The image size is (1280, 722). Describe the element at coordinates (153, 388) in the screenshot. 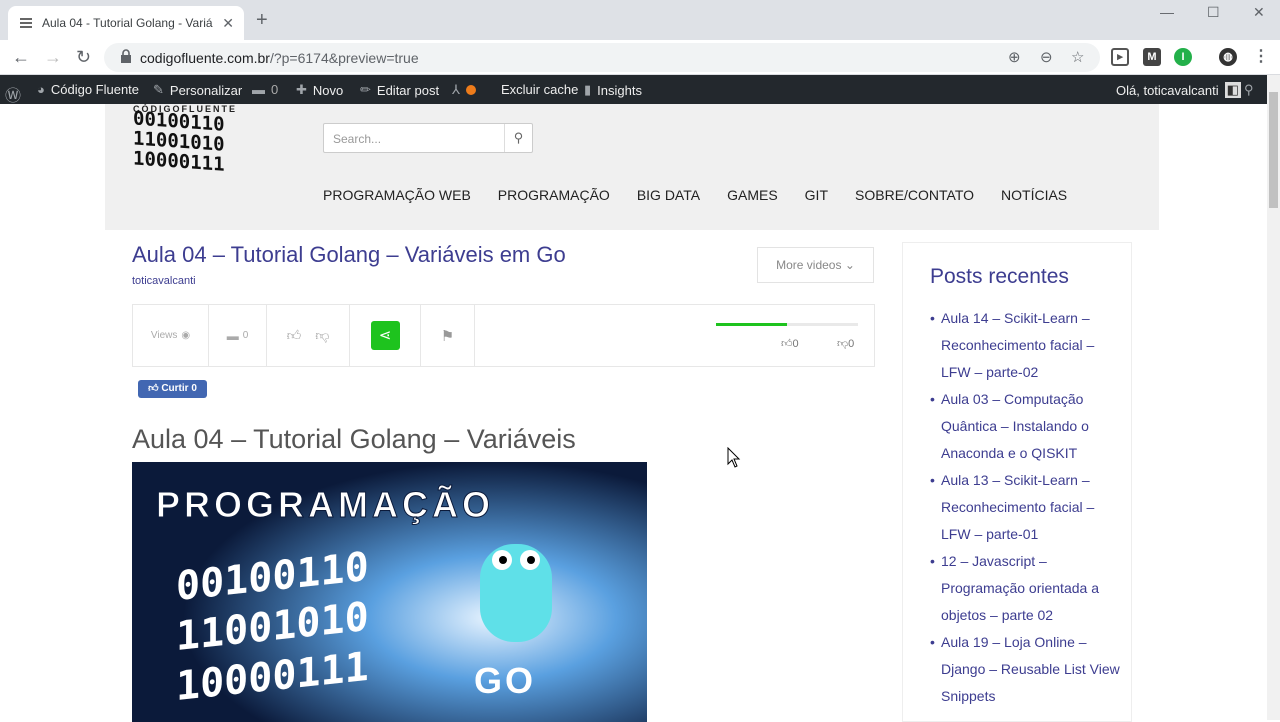

I see `fb-thumb-icon: 👍︎` at that location.